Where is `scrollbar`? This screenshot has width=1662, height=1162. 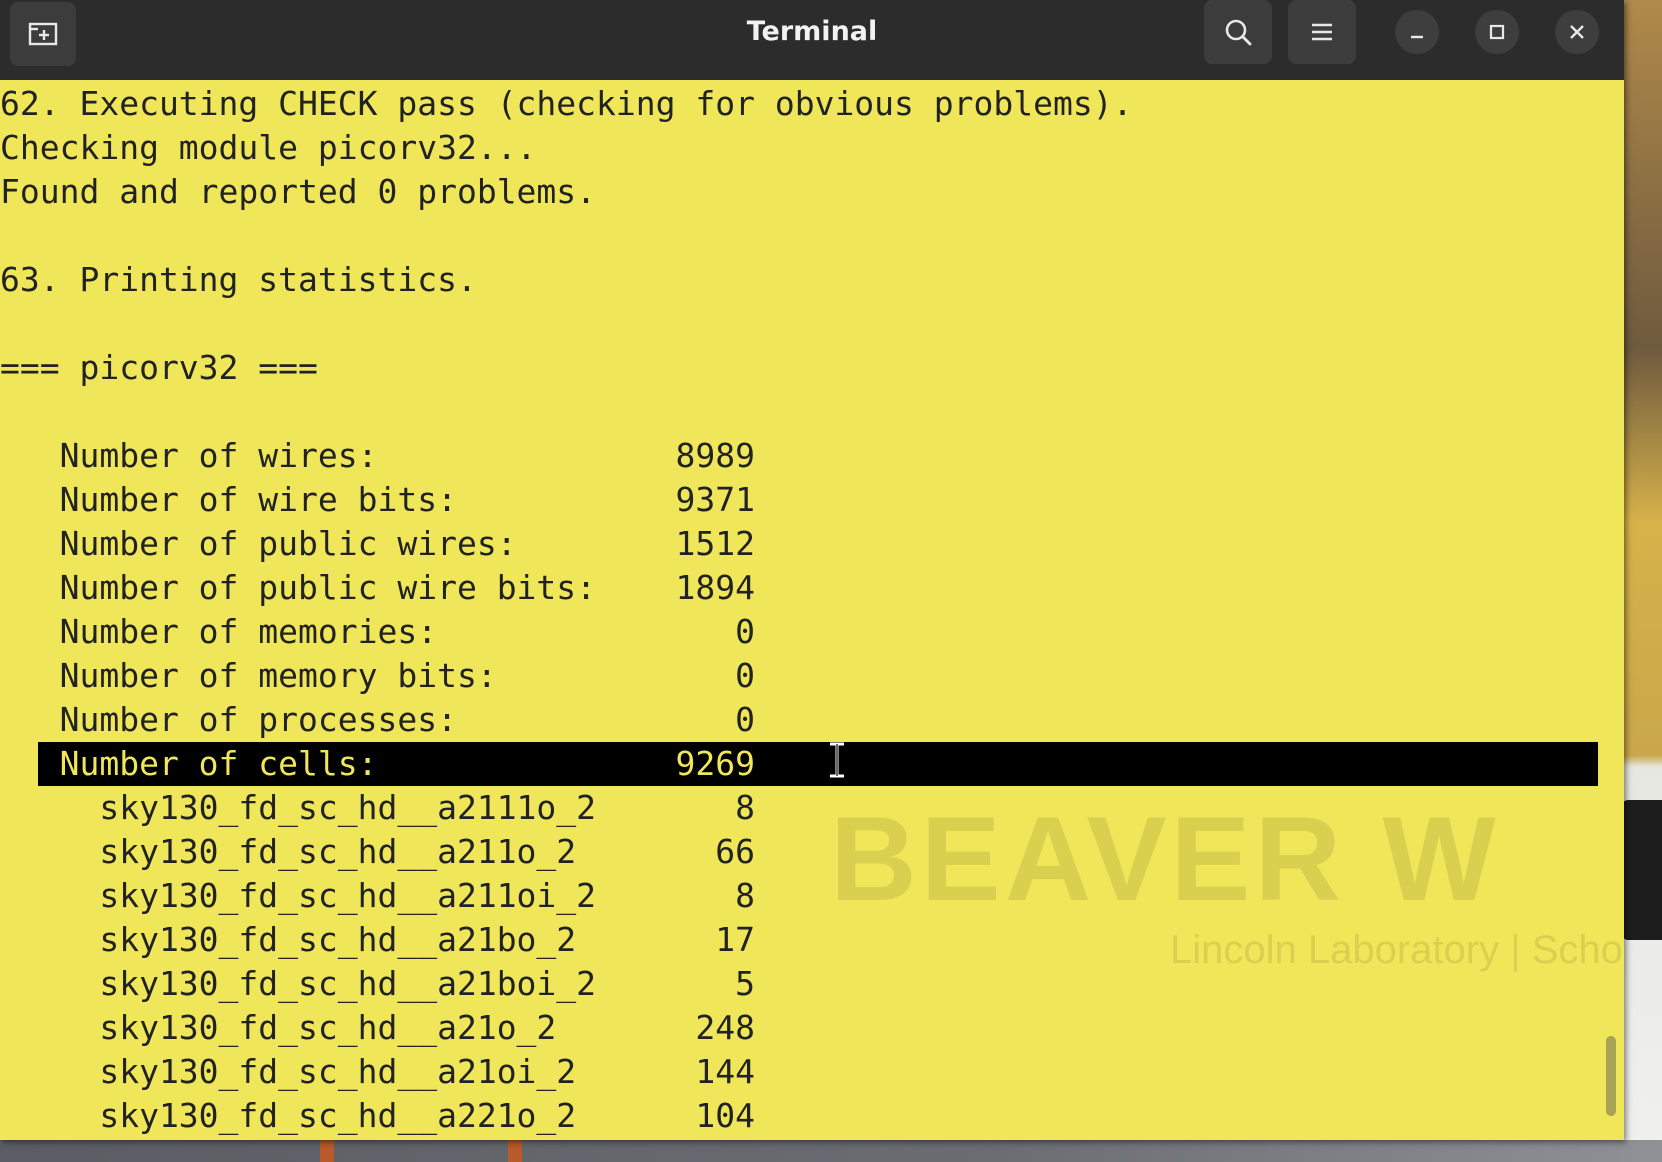 scrollbar is located at coordinates (1611, 610).